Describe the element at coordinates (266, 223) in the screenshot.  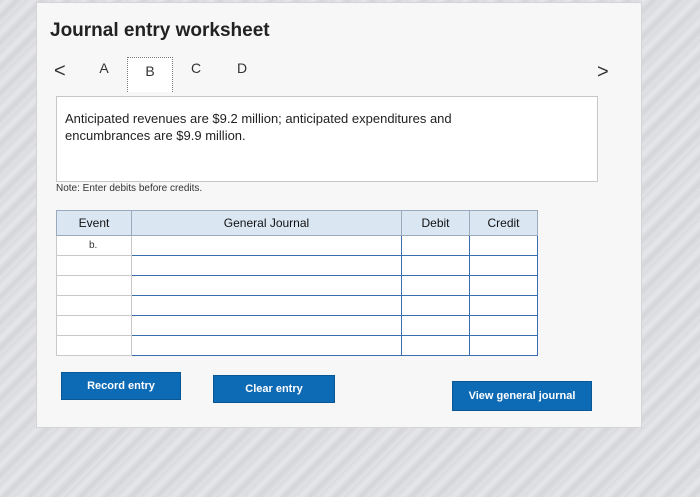
I see `header-general-journal: General Journal` at that location.